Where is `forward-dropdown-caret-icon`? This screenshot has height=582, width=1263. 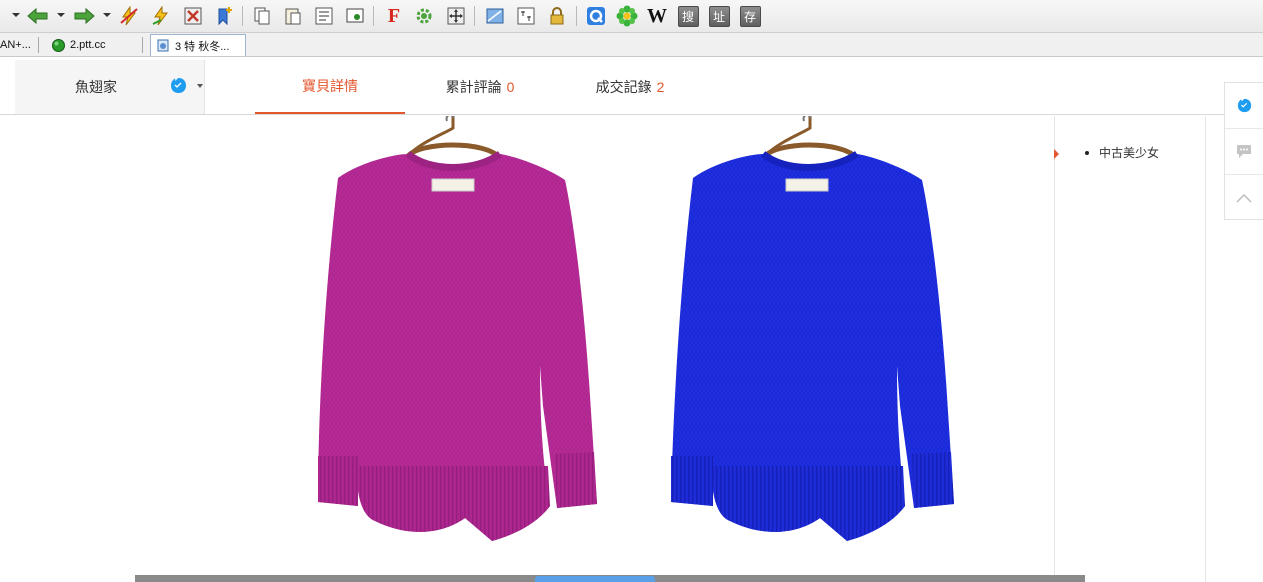
forward-dropdown-caret-icon is located at coordinates (107, 15).